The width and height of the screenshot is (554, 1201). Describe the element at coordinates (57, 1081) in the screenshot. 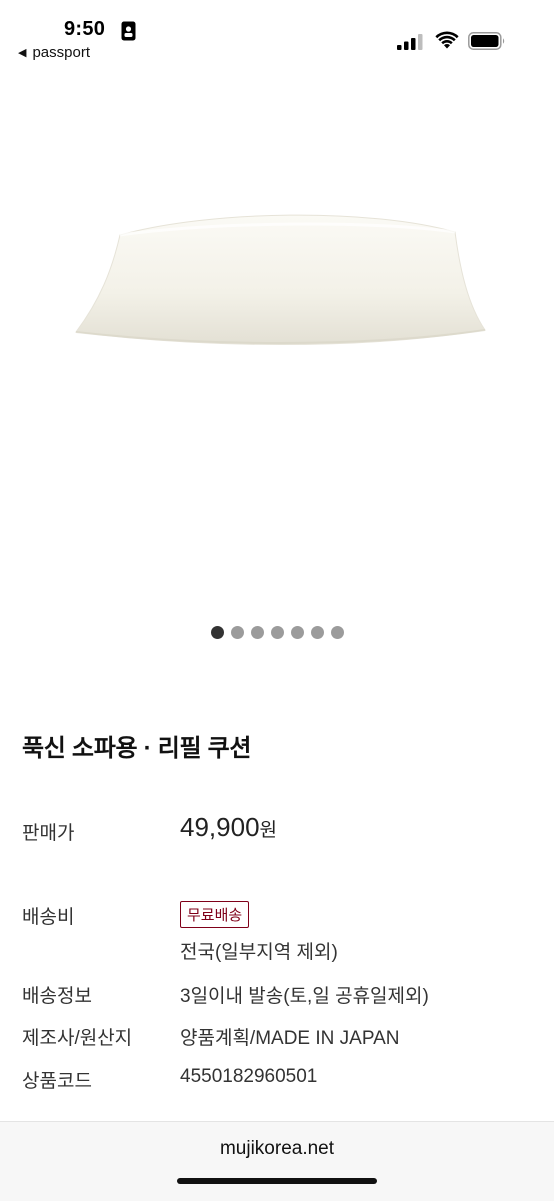

I see `product-code-label: 상품코드` at that location.